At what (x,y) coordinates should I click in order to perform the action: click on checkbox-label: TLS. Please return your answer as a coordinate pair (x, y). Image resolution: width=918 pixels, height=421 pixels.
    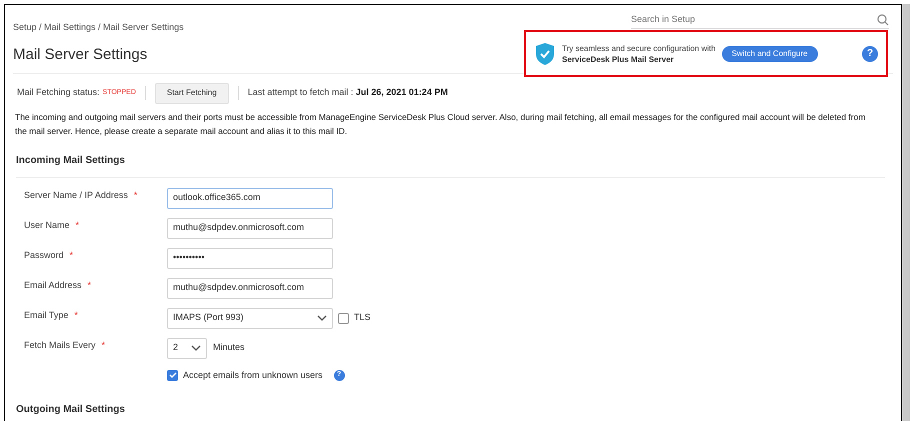
    Looking at the image, I should click on (362, 317).